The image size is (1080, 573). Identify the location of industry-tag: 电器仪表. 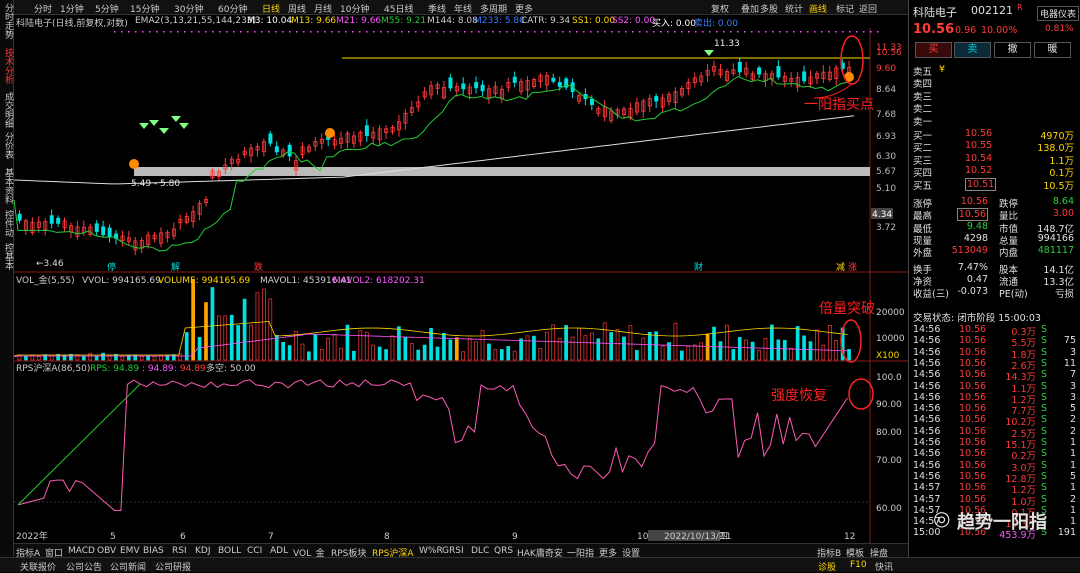
(1058, 13).